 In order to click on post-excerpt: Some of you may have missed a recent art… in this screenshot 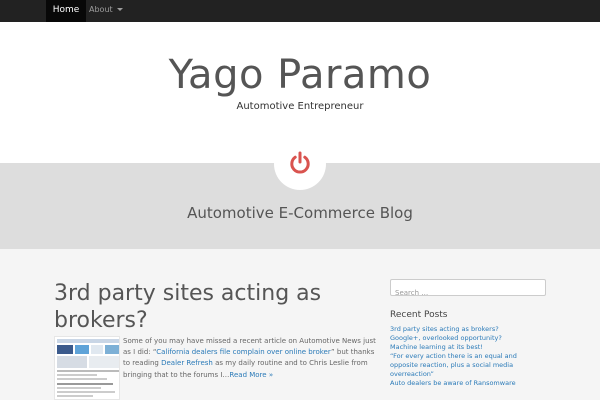, I will do `click(251, 358)`.